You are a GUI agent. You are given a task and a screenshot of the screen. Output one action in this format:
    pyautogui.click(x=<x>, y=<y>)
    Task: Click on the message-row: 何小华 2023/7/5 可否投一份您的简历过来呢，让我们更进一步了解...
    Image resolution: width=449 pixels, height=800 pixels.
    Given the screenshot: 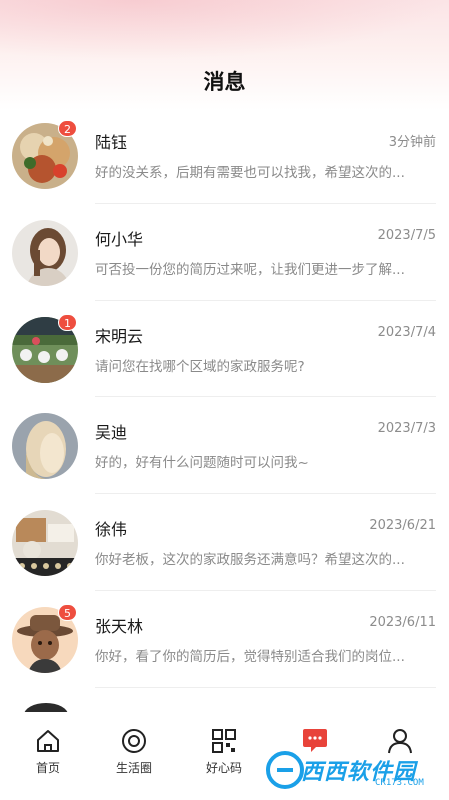 What is the action you would take?
    pyautogui.click(x=224, y=252)
    